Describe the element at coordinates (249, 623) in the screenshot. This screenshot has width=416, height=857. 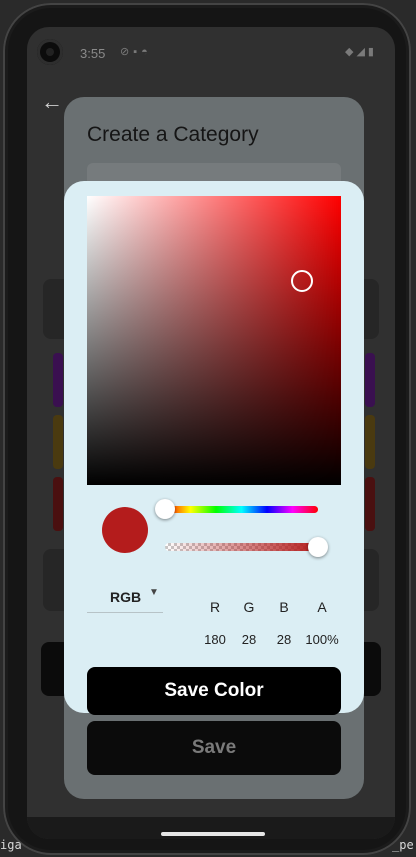
I see `channel-g: G 28` at that location.